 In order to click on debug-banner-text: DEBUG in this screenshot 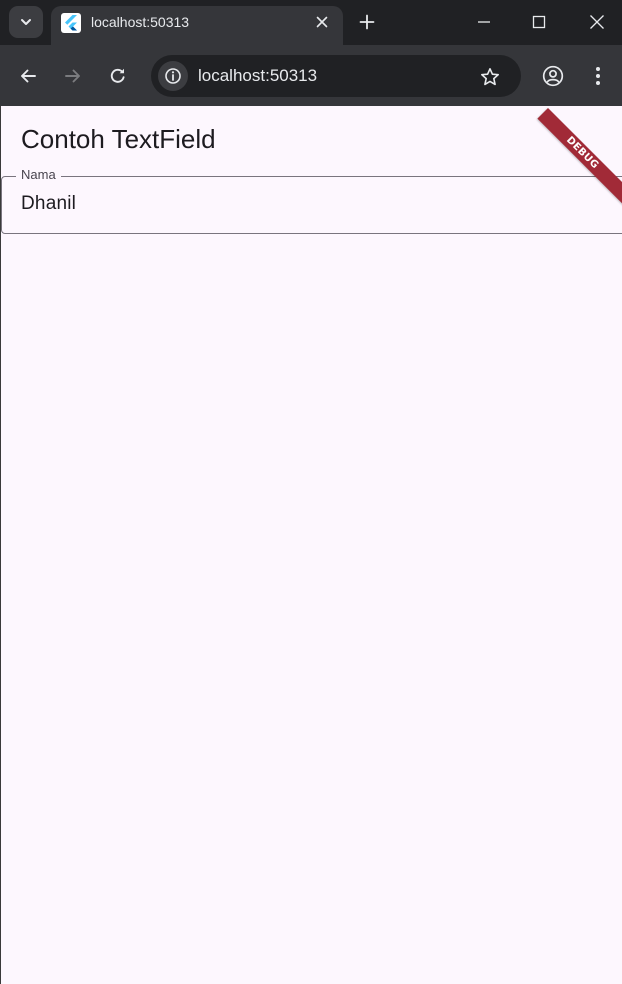, I will do `click(582, 153)`.